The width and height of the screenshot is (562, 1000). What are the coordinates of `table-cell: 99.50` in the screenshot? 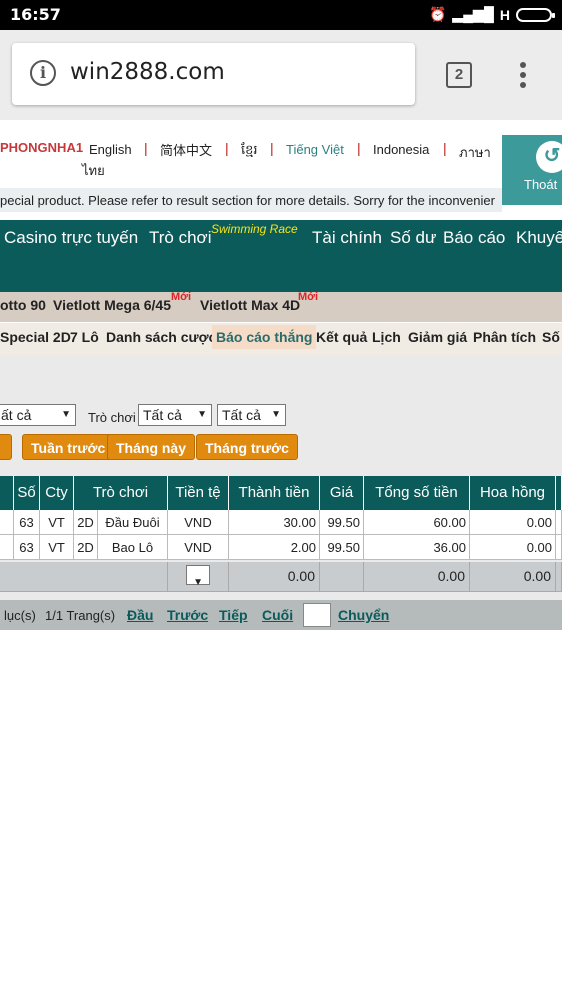 It's located at (342, 522).